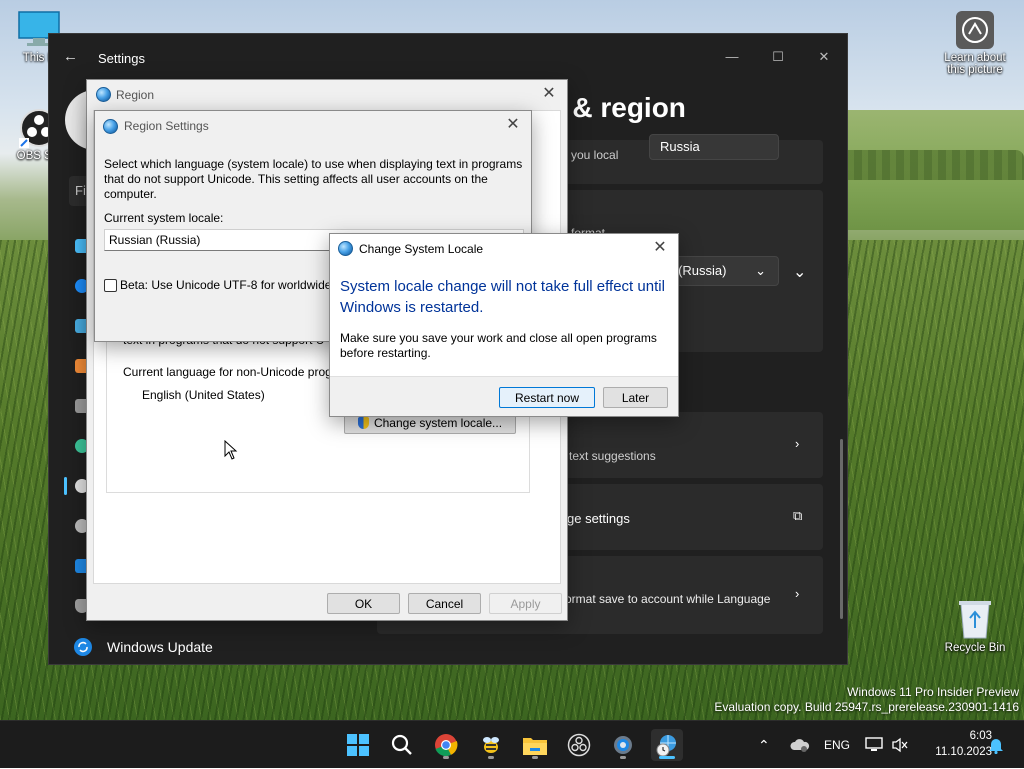  I want to click on desktop-icon-label: Recycle Bin, so click(975, 648).